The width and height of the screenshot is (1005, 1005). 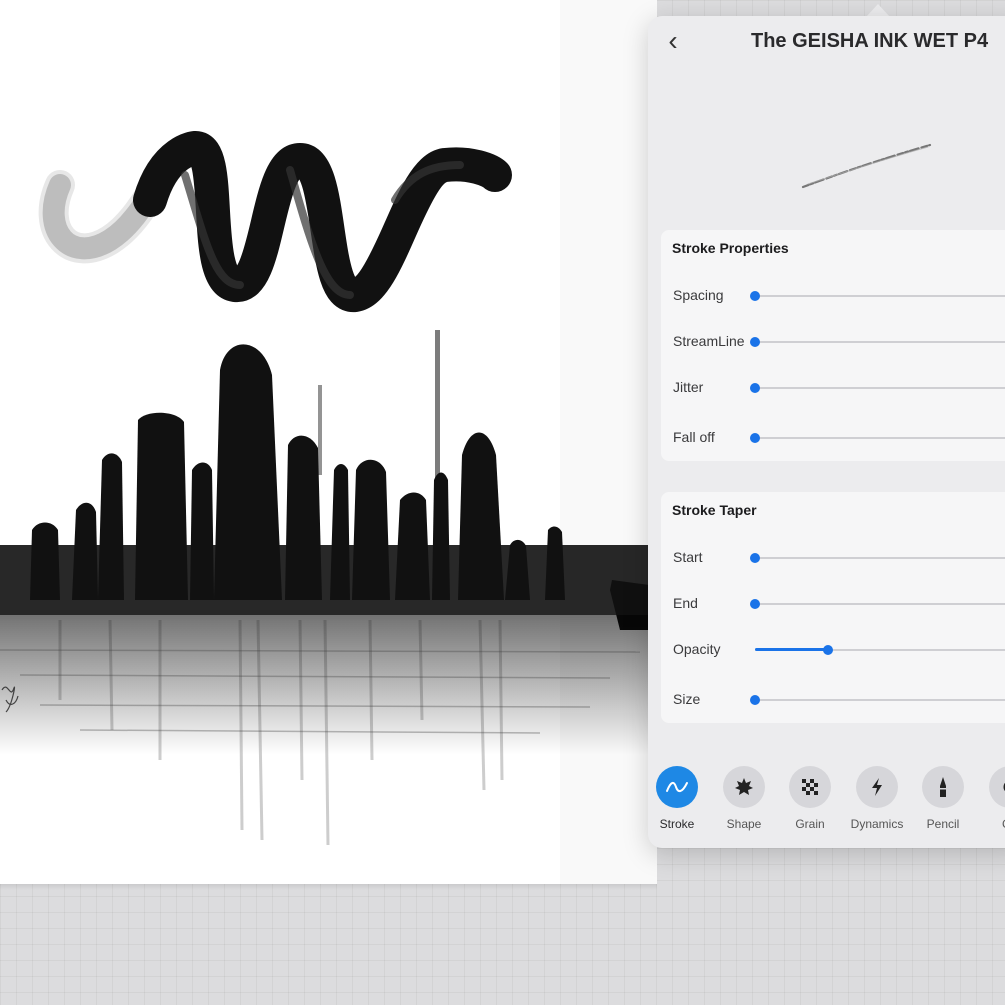 What do you see at coordinates (744, 787) in the screenshot?
I see `shape-icon` at bounding box center [744, 787].